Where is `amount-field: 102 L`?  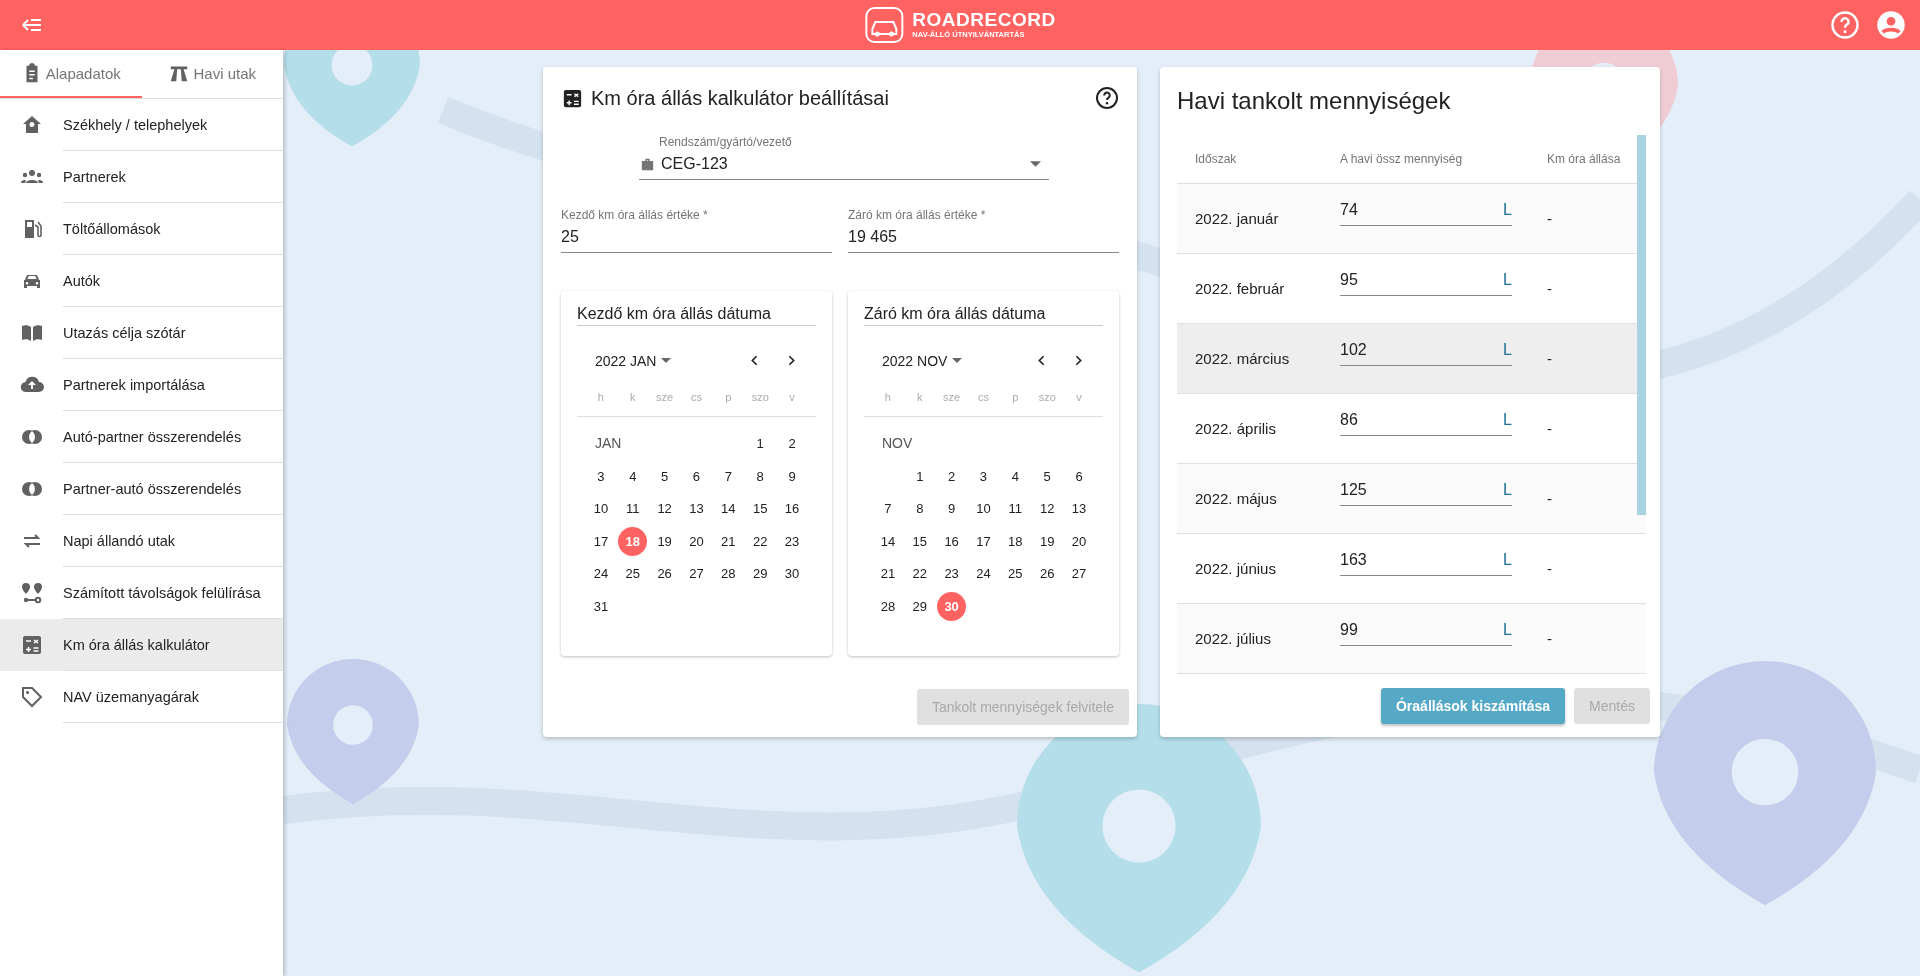 amount-field: 102 L is located at coordinates (1426, 353).